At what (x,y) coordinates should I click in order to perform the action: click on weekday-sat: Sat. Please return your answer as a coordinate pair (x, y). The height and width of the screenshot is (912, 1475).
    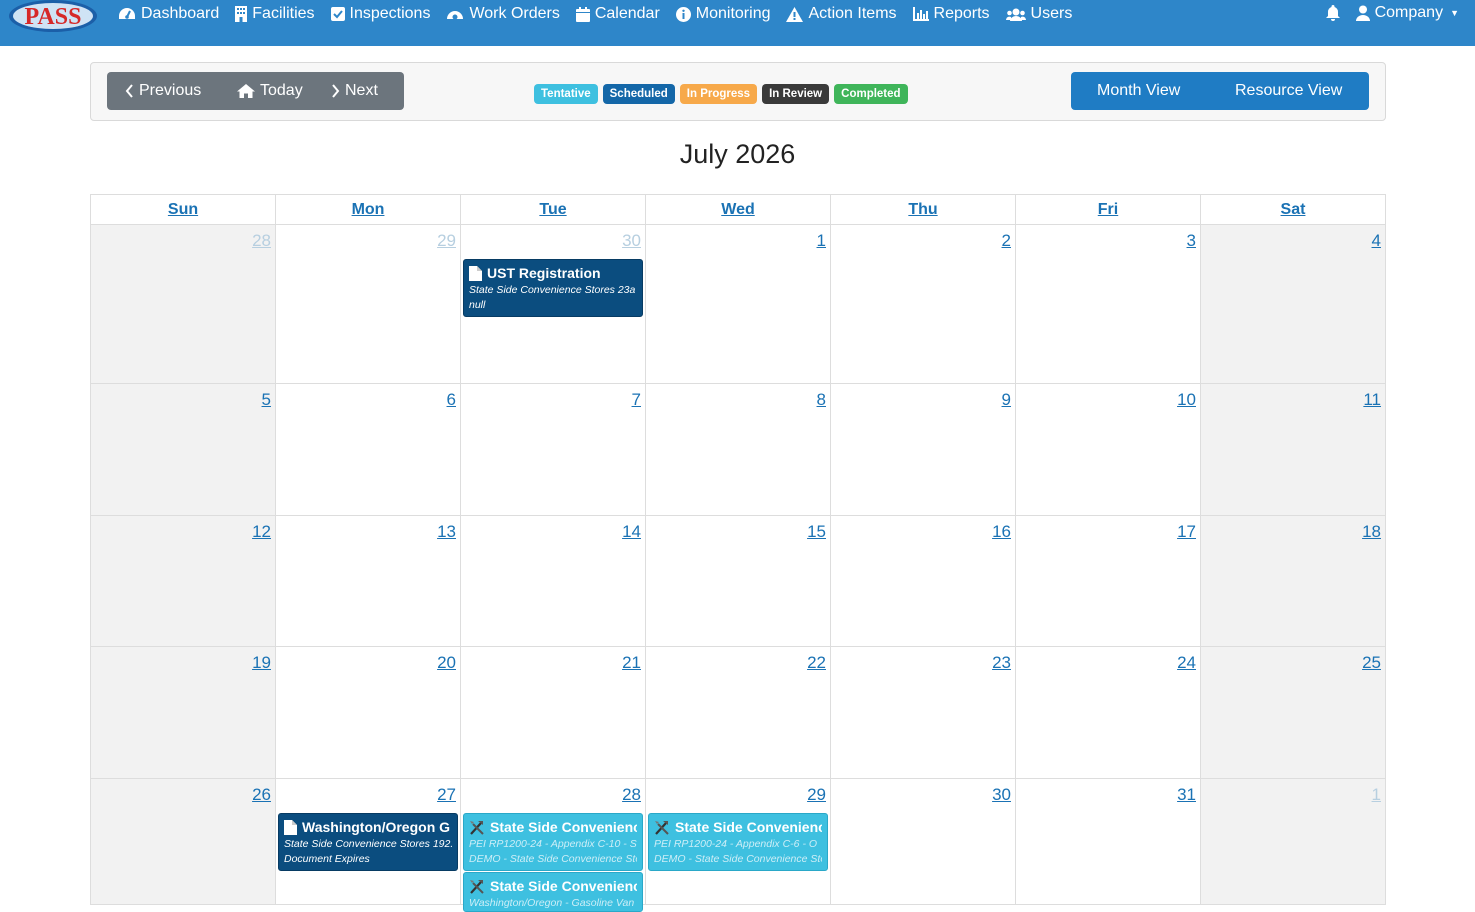
    Looking at the image, I should click on (1293, 210).